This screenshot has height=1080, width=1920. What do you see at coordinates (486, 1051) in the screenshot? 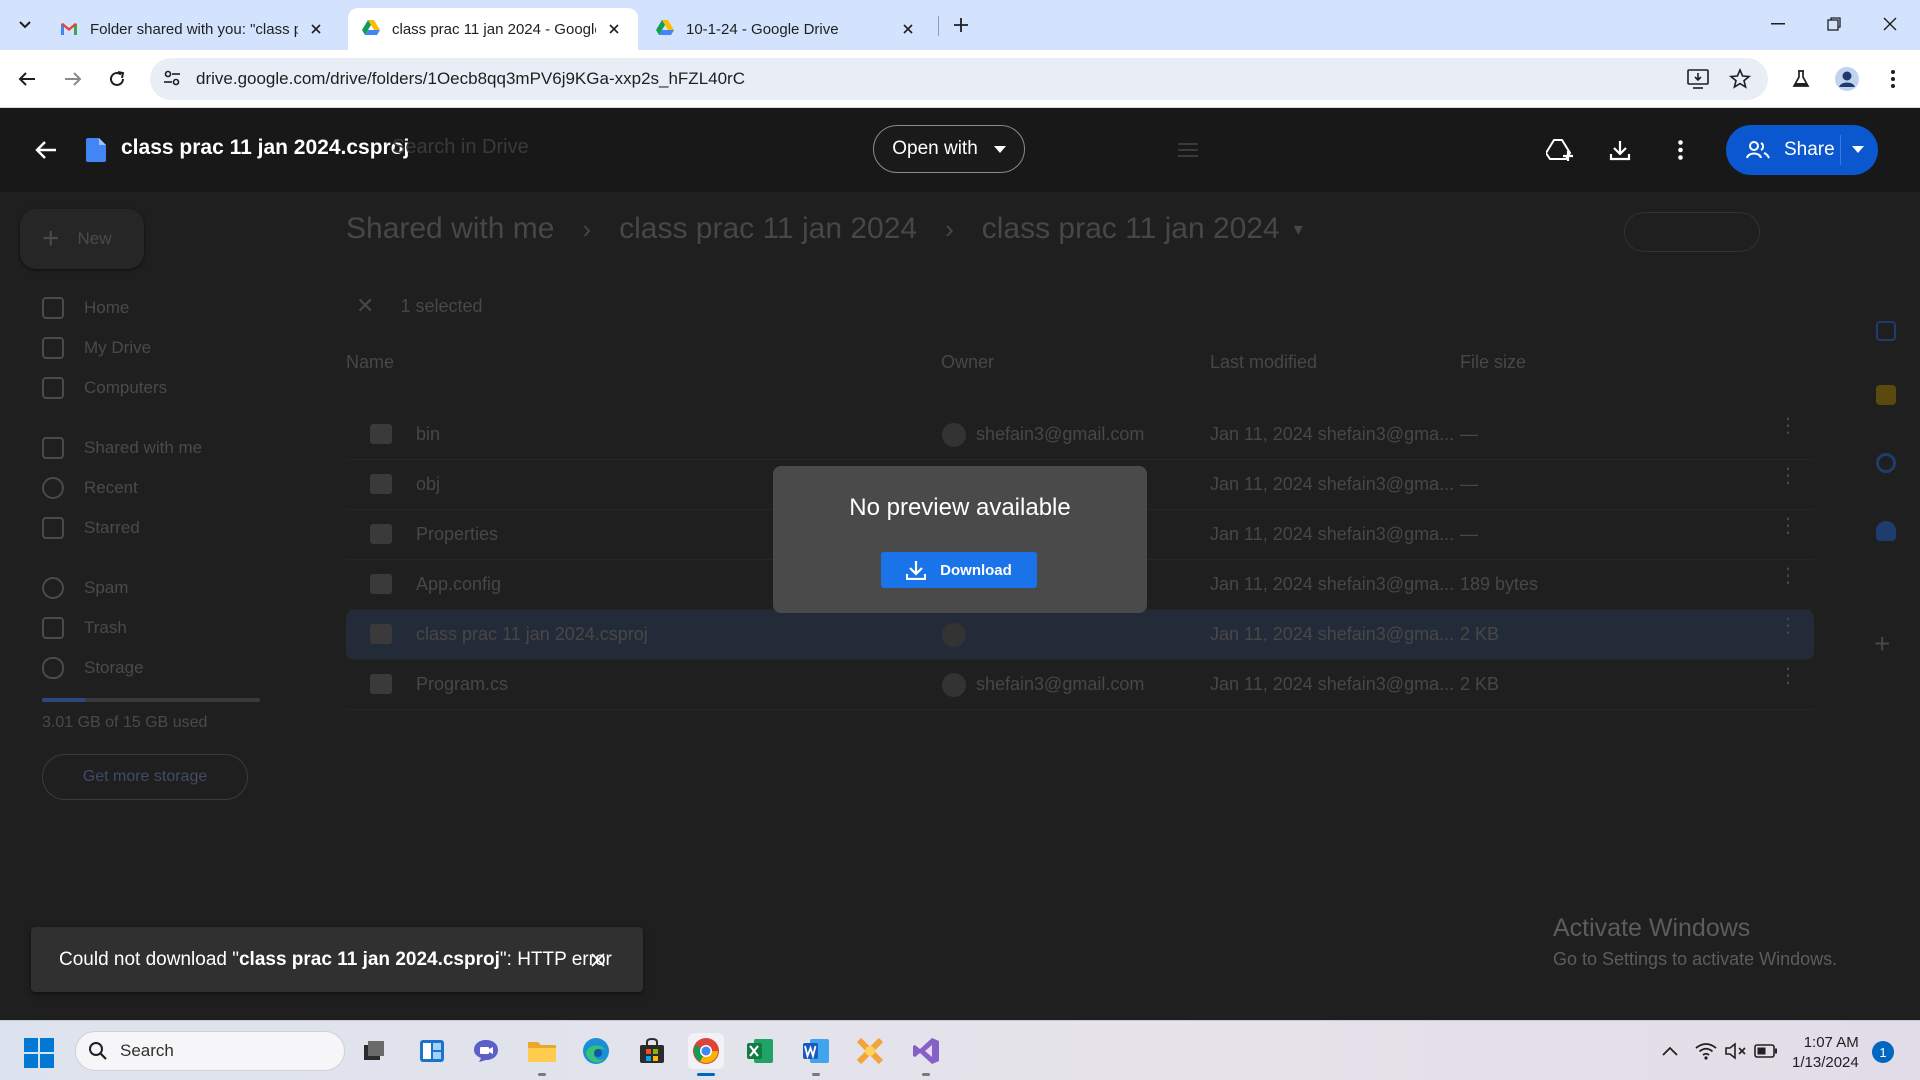
I see `teams-chat-icon` at bounding box center [486, 1051].